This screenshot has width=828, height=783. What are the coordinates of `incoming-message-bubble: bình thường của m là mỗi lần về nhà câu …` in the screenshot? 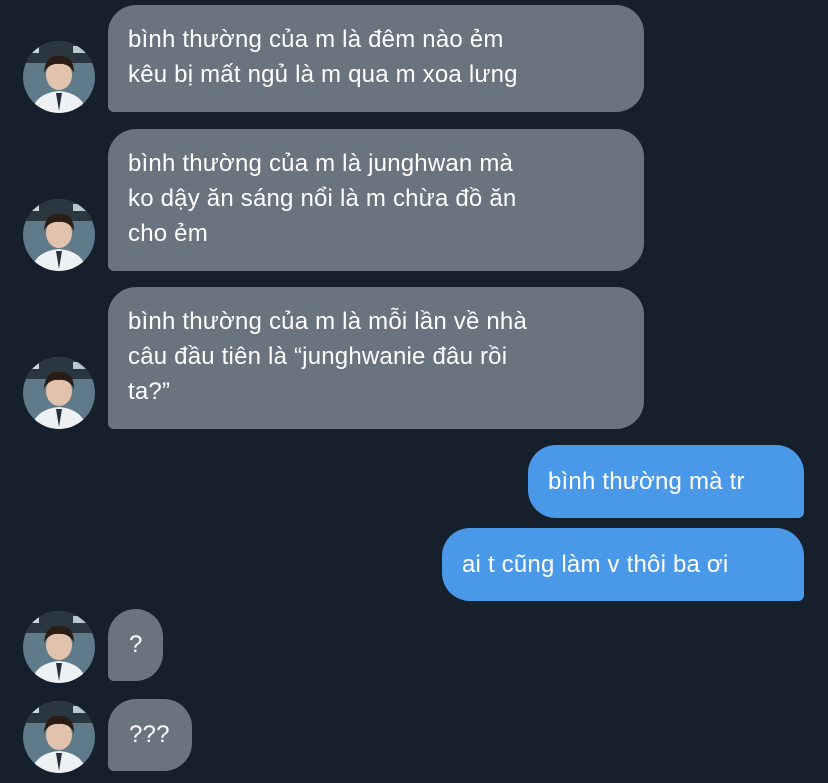 It's located at (376, 358).